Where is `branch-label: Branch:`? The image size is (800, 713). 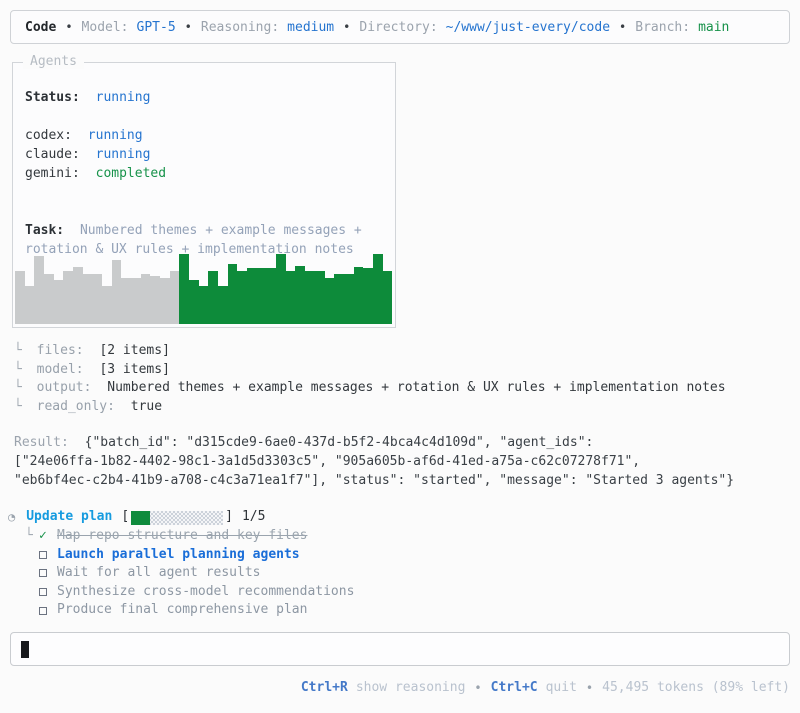 branch-label: Branch: is located at coordinates (663, 27).